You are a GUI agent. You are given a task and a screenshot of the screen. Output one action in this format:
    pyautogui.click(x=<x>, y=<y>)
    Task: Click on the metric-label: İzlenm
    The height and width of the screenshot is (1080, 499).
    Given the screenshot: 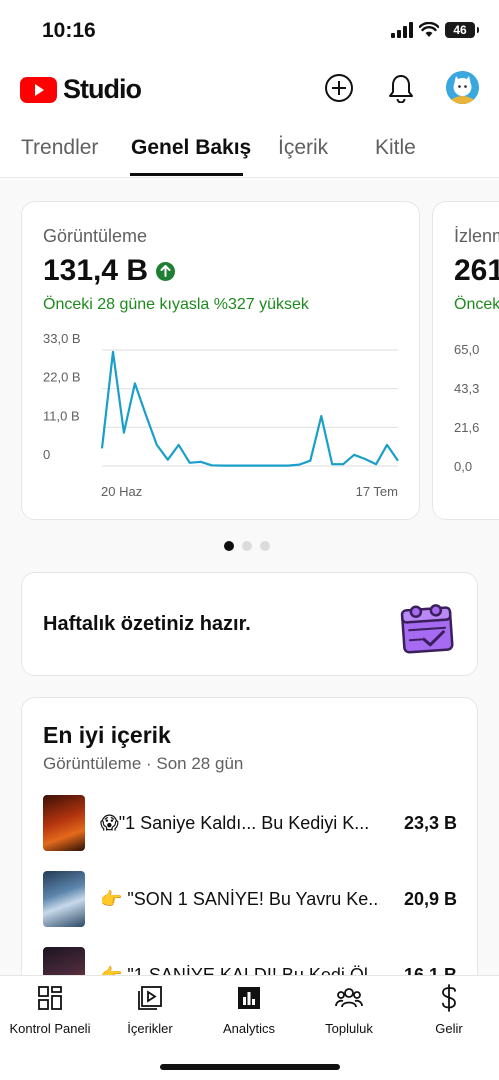 What is the action you would take?
    pyautogui.click(x=476, y=236)
    